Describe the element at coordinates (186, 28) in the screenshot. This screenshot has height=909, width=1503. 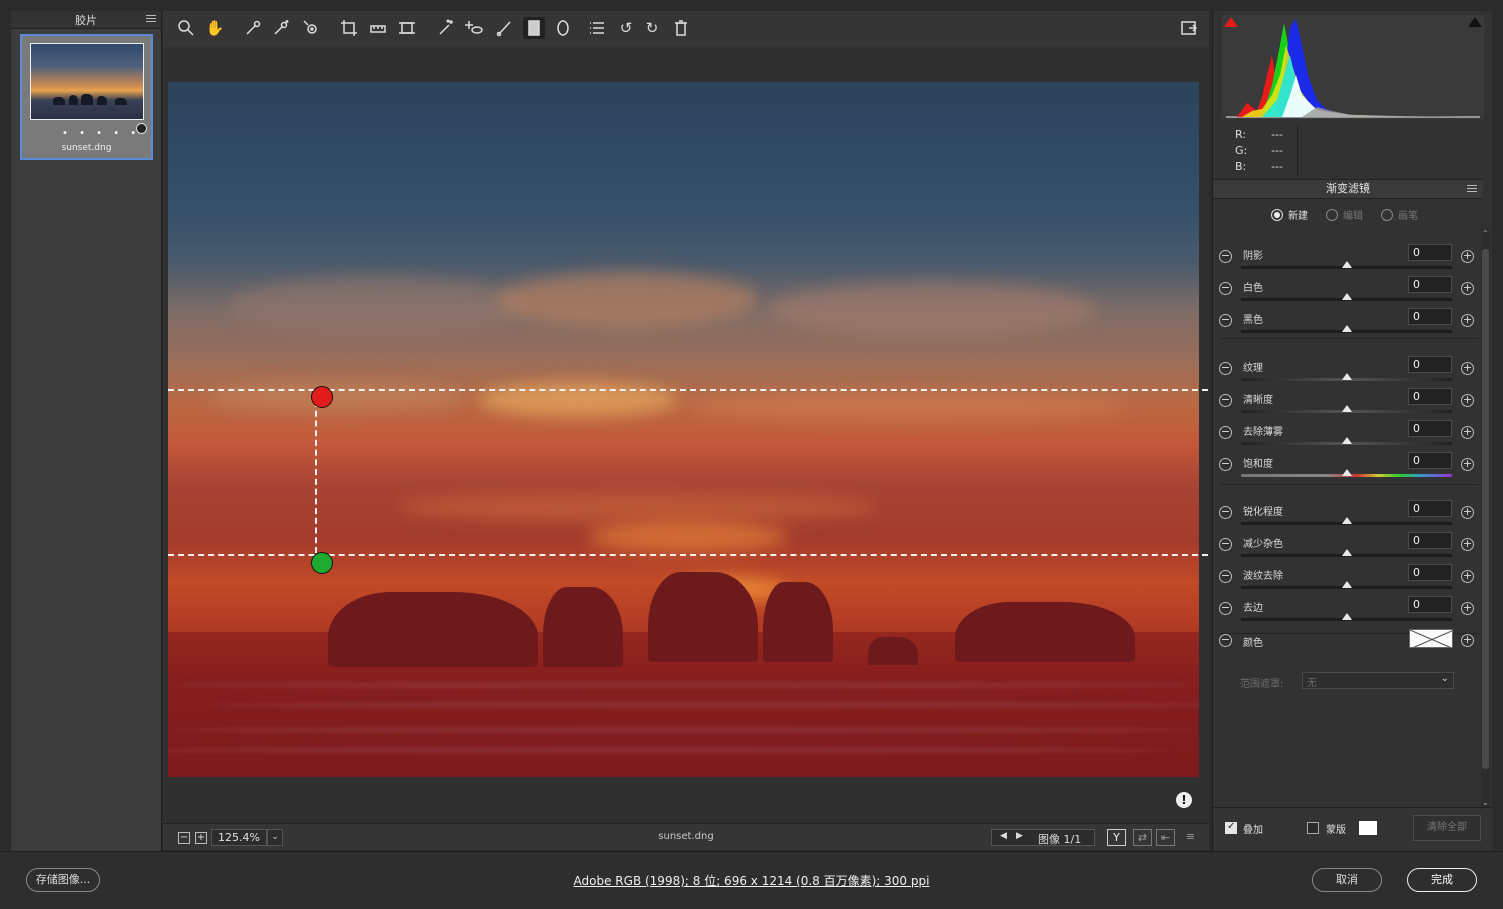
I see `zoom-tool-icon` at that location.